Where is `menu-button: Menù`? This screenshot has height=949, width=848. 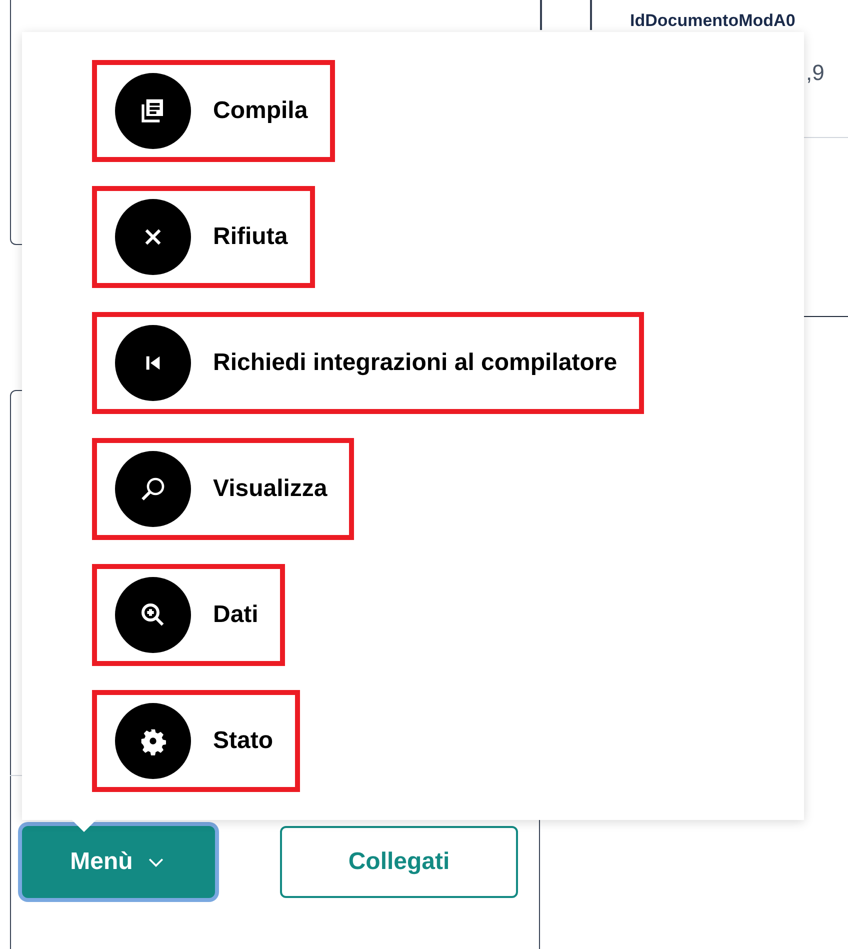 menu-button: Menù is located at coordinates (118, 862).